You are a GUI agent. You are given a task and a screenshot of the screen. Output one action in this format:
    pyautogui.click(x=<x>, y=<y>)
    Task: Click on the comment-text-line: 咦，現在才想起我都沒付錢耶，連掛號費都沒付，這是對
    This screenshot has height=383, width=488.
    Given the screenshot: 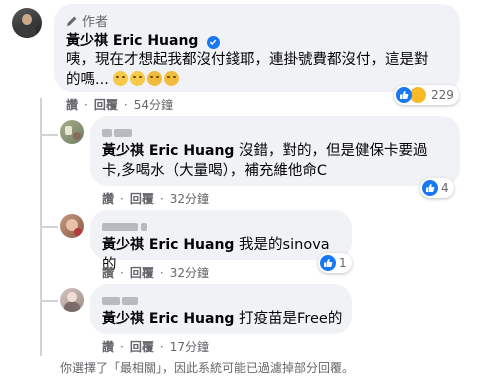 What is the action you would take?
    pyautogui.click(x=247, y=60)
    